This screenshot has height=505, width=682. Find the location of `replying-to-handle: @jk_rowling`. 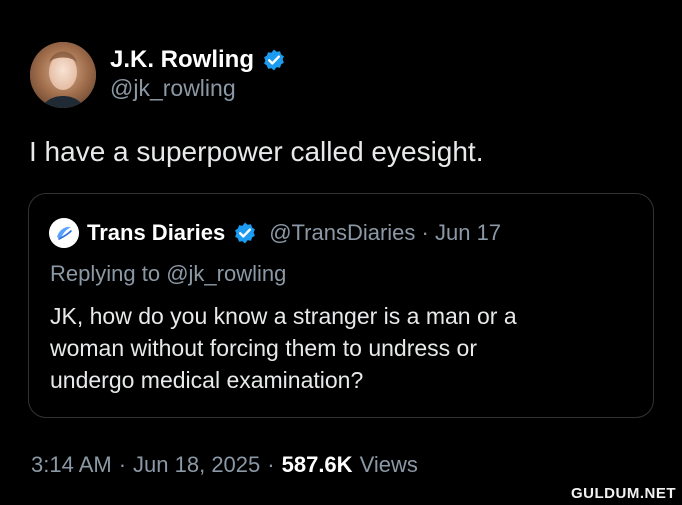

replying-to-handle: @jk_rowling is located at coordinates (226, 273).